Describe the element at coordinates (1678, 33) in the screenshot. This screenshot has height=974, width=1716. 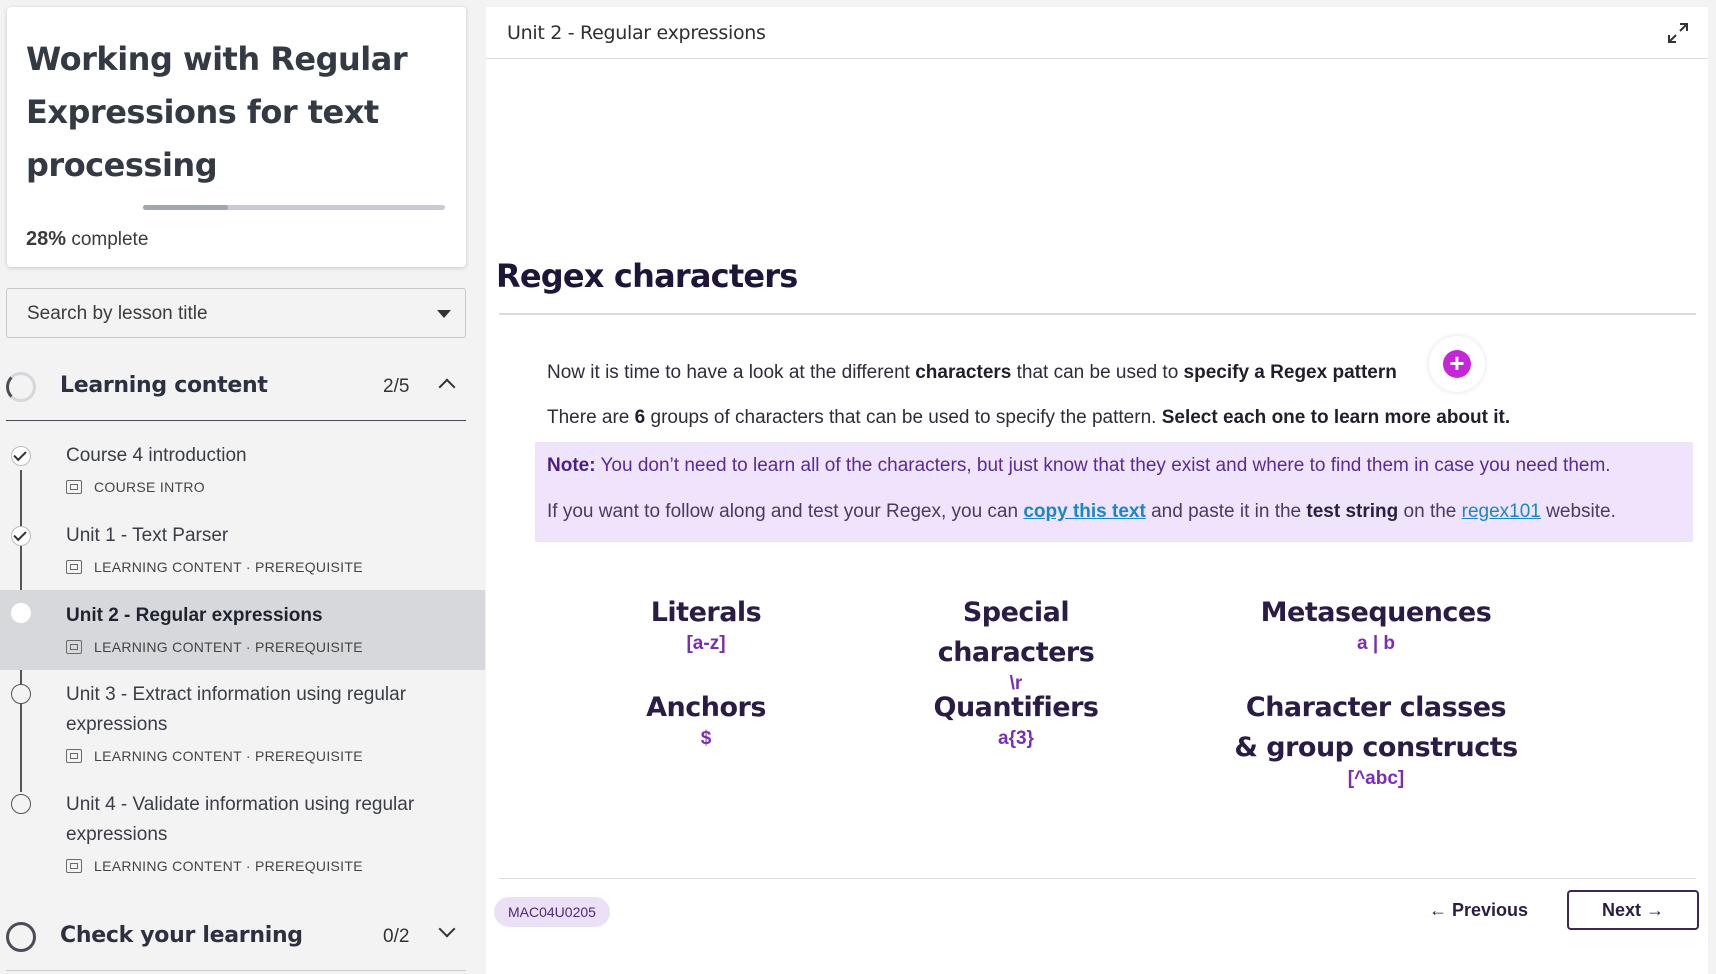
I see `expand-icon` at that location.